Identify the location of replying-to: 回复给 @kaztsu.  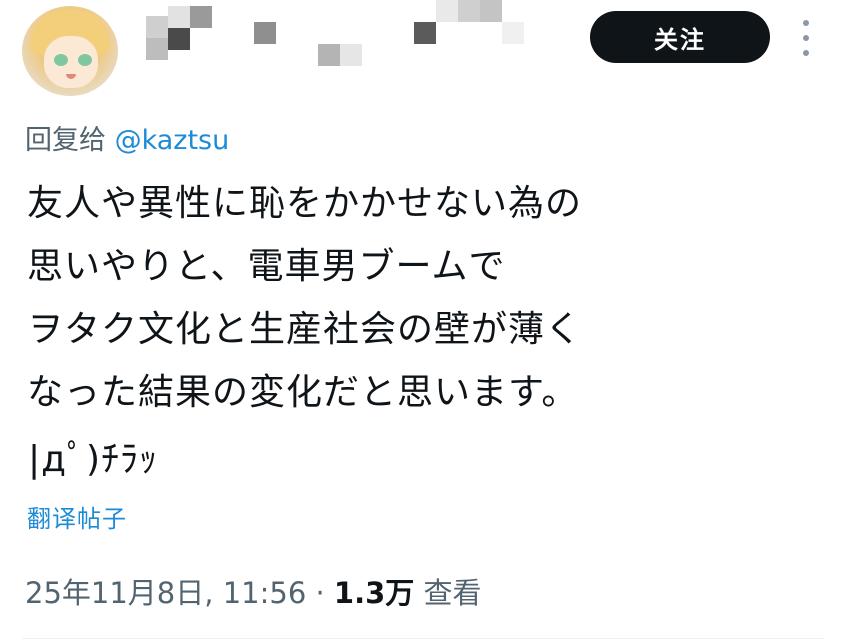
(127, 137).